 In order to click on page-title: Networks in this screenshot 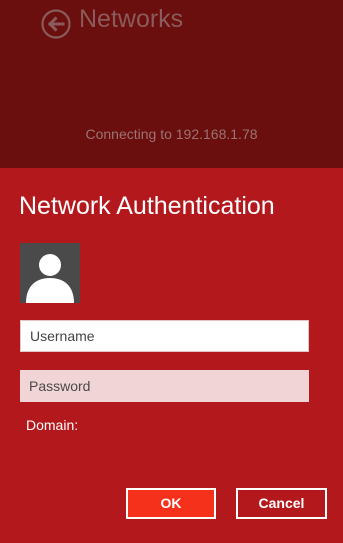, I will do `click(131, 19)`.